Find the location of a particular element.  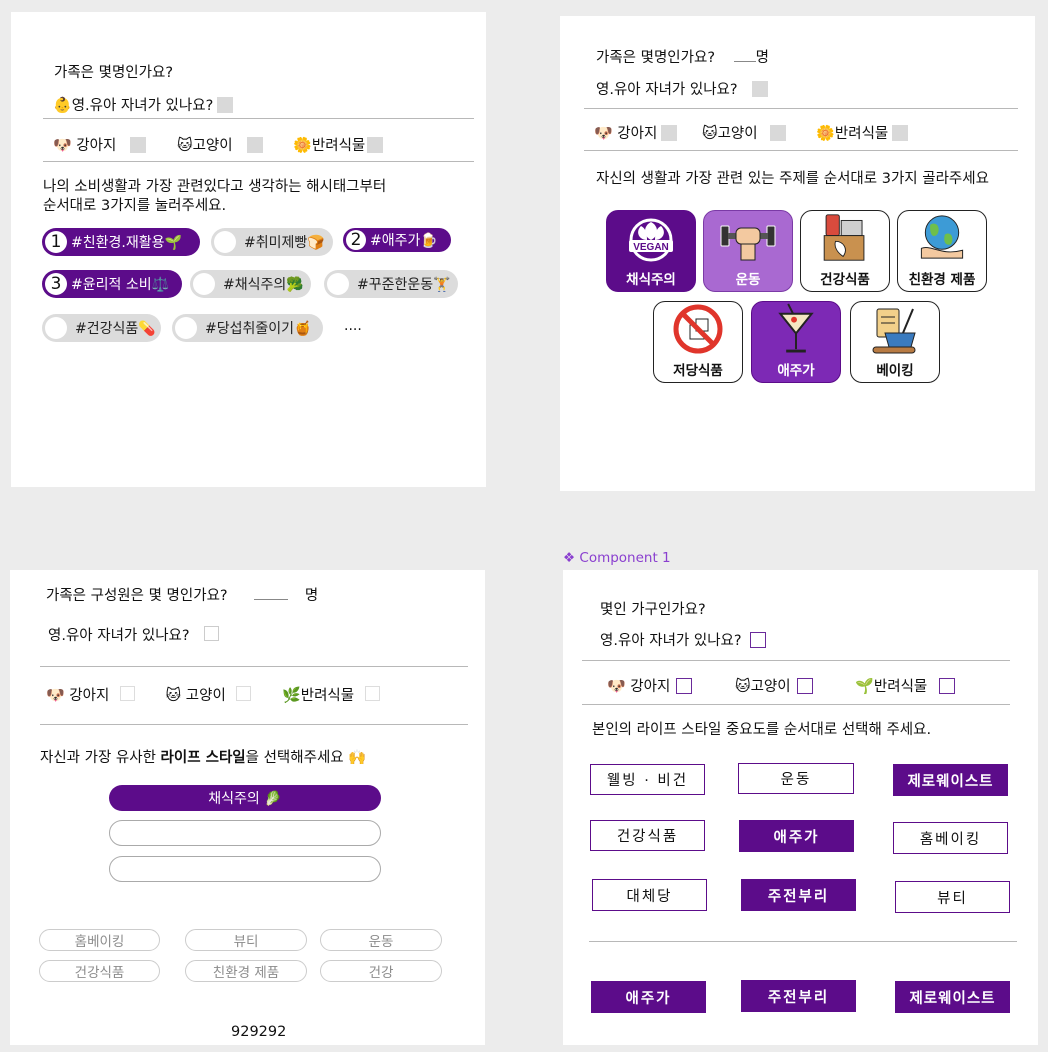

family-size-row: 가족은 구성원은 몇 명인가요? 명 is located at coordinates (182, 594).